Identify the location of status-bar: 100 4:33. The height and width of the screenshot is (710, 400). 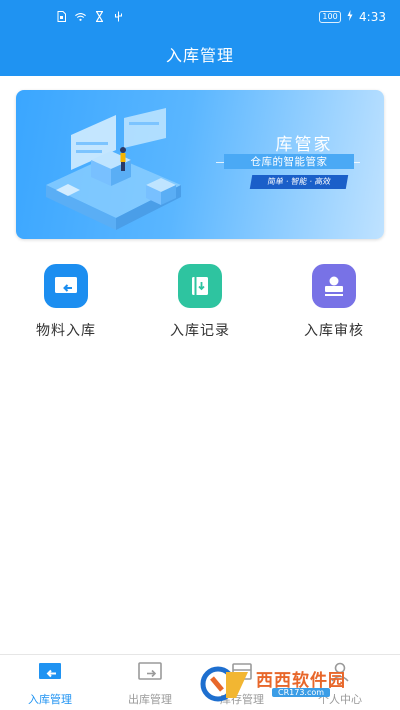
(200, 17).